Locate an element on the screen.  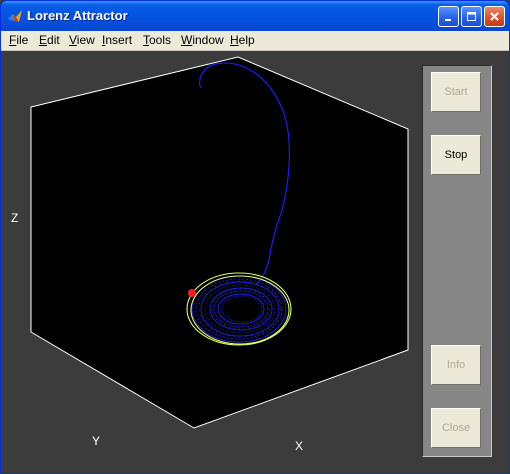
attractor-hole is located at coordinates (242, 310).